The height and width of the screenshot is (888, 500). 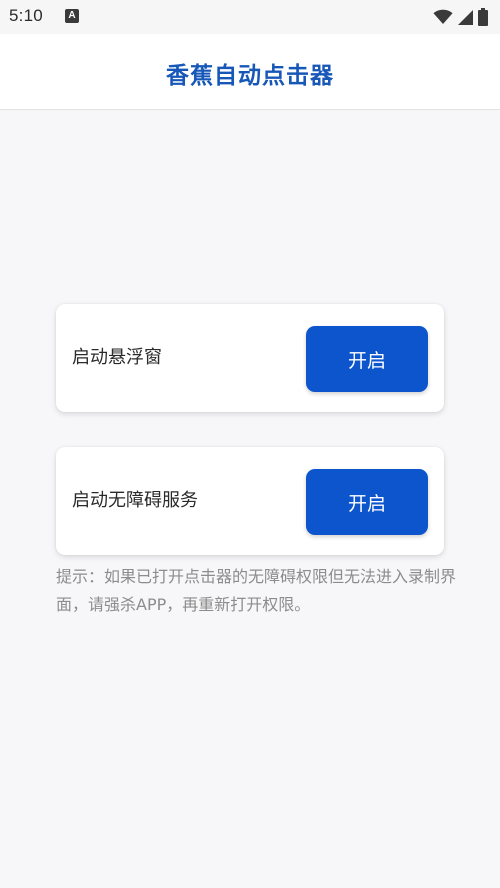 What do you see at coordinates (250, 17) in the screenshot?
I see `status-bar: 5:10 A` at bounding box center [250, 17].